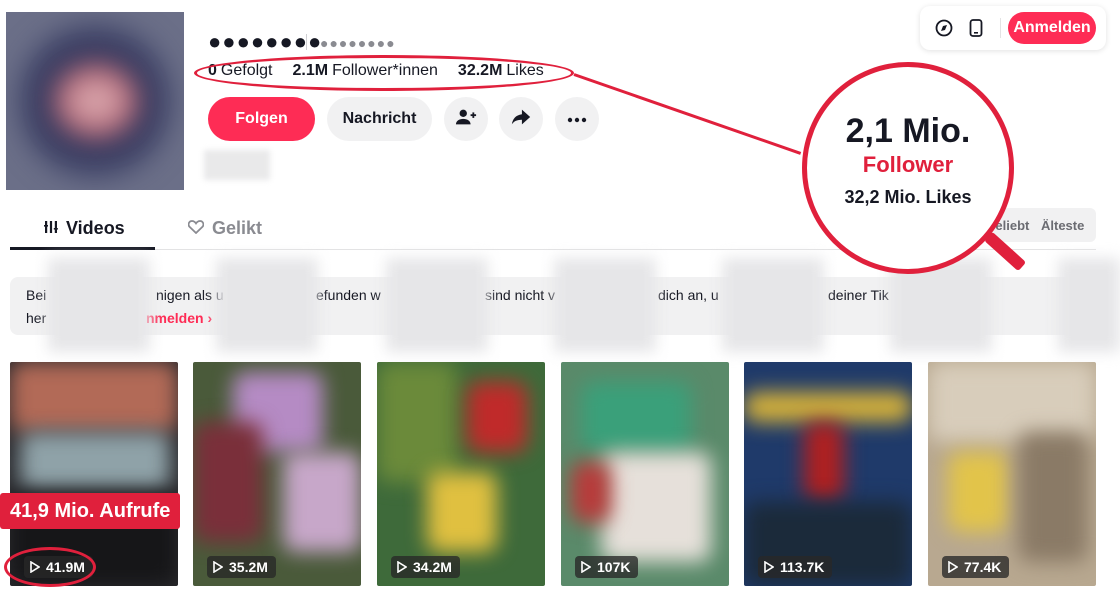 The width and height of the screenshot is (1120, 605). What do you see at coordinates (1000, 28) in the screenshot?
I see `topbar-divider` at bounding box center [1000, 28].